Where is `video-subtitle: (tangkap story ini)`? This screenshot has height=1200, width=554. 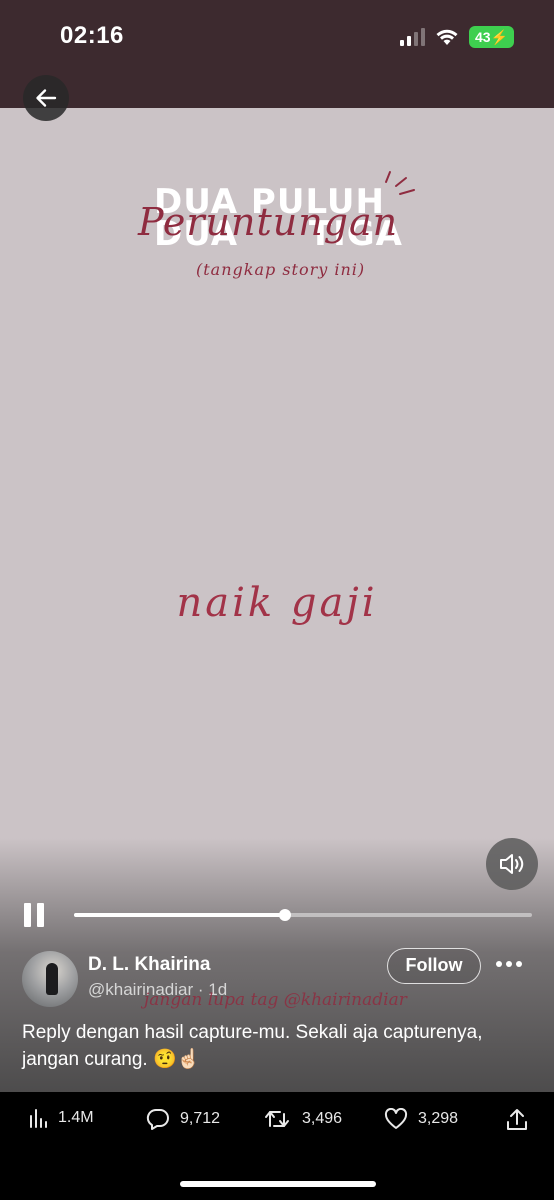 video-subtitle: (tangkap story ini) is located at coordinates (281, 269).